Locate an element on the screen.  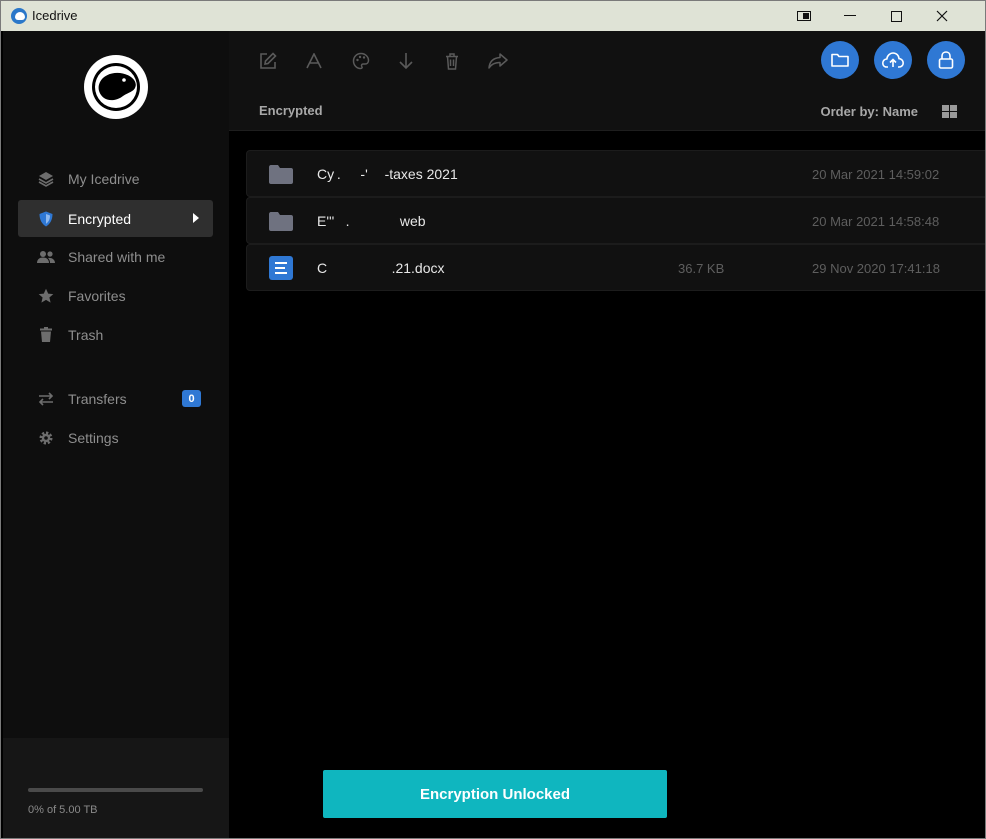
sidebar-item-label: Trash is located at coordinates (86, 334).